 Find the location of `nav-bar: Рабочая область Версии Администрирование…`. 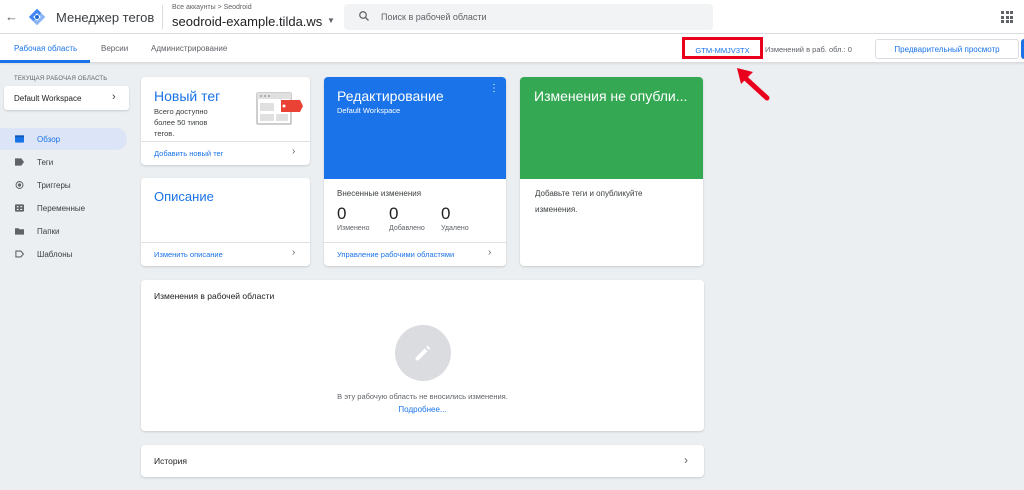

nav-bar: Рабочая область Версии Администрирование… is located at coordinates (512, 48).